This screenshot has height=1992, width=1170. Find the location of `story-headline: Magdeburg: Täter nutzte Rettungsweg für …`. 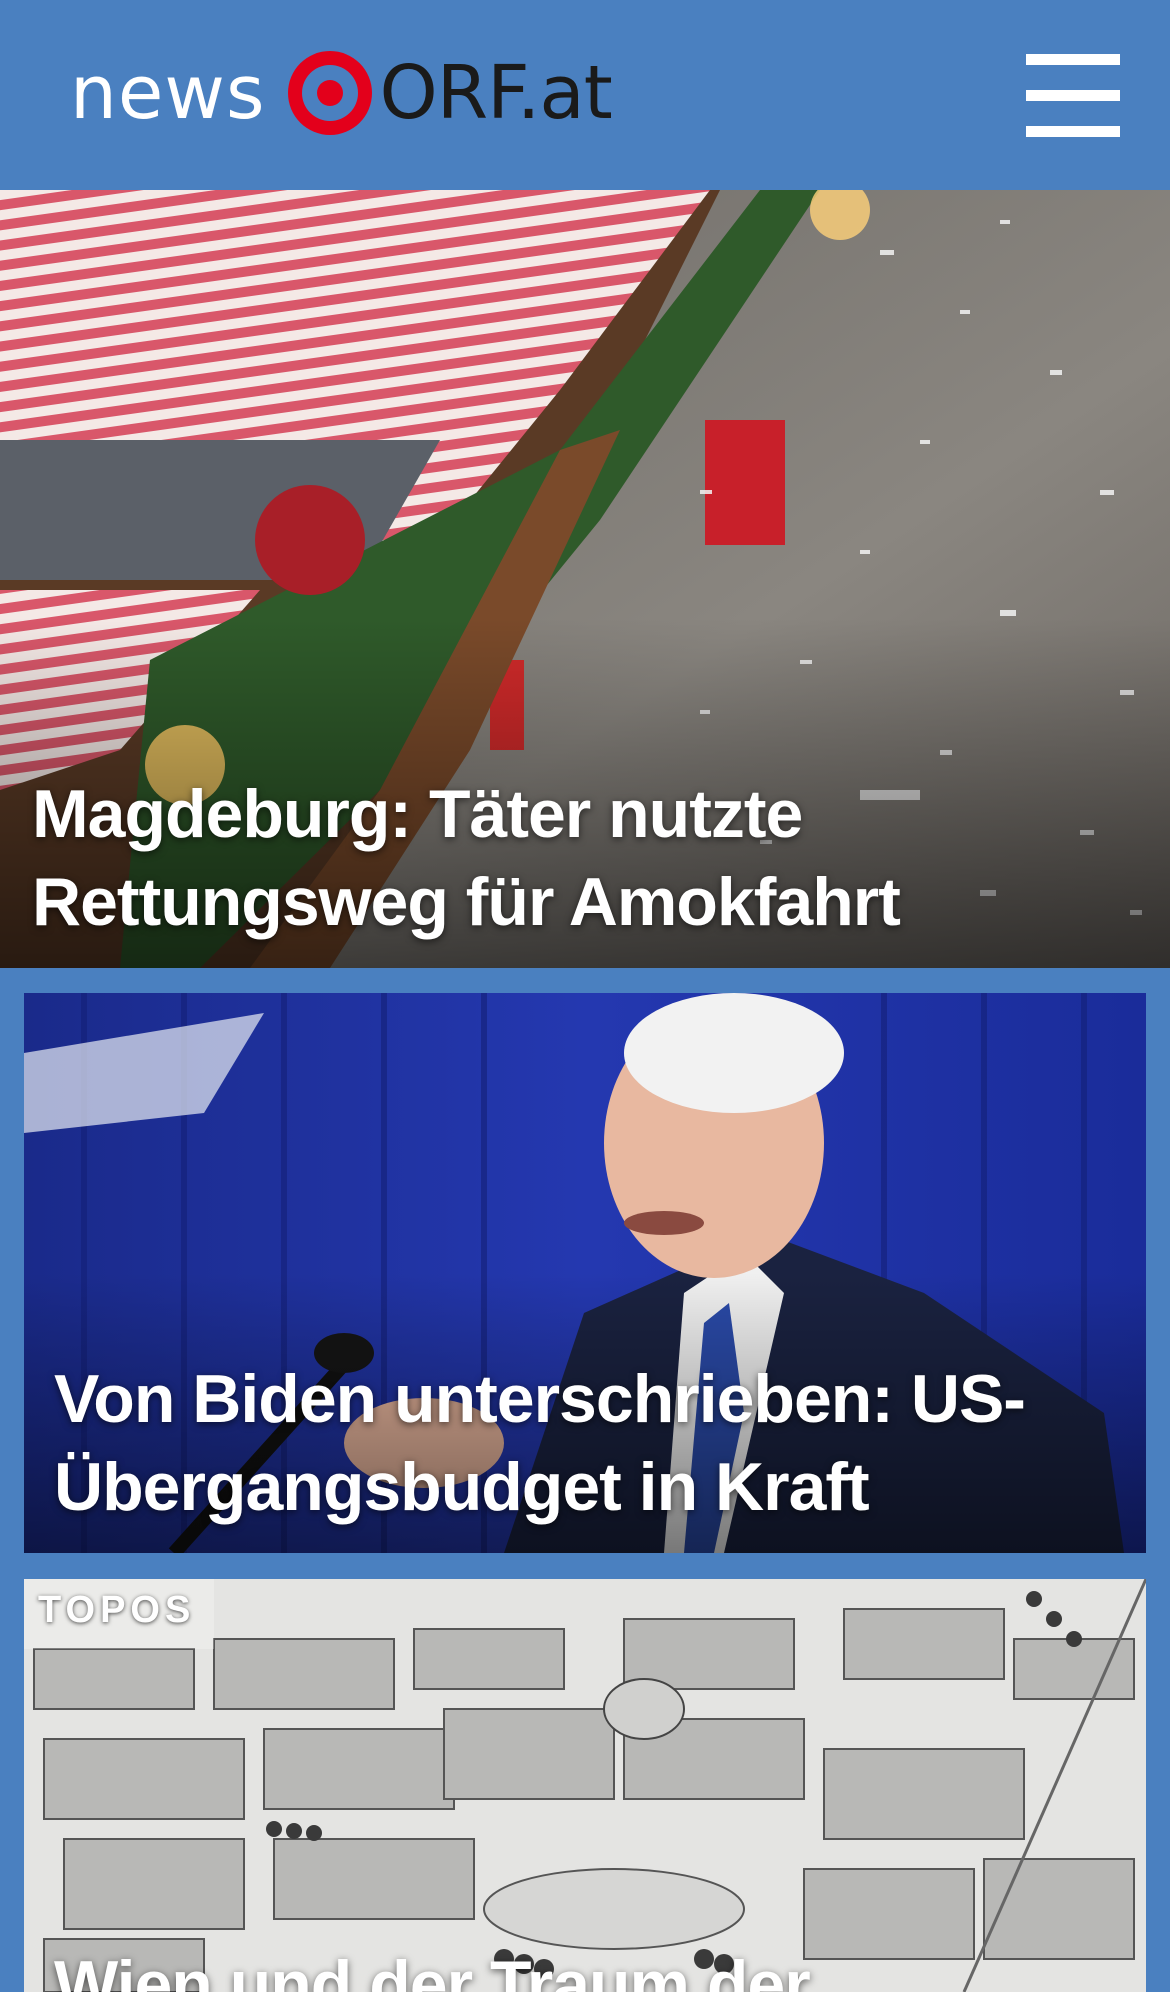

story-headline: Magdeburg: Täter nutzte Rettungsweg für … is located at coordinates (466, 858).